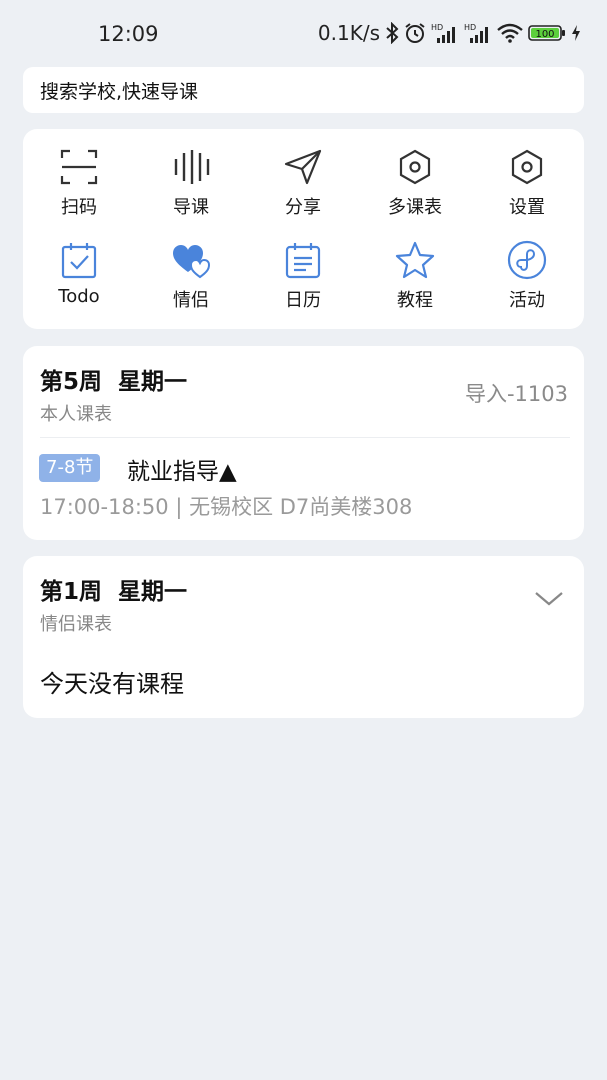 This screenshot has width=607, height=1080. I want to click on multi-schedule-button: 多课表, so click(415, 183).